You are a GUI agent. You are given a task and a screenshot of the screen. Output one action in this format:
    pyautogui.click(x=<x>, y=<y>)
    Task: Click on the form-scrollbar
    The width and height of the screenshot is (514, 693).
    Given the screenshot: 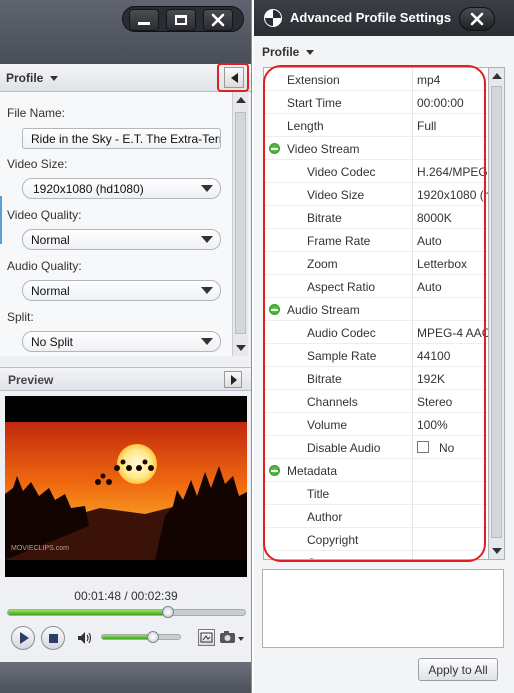 What is the action you would take?
    pyautogui.click(x=240, y=224)
    